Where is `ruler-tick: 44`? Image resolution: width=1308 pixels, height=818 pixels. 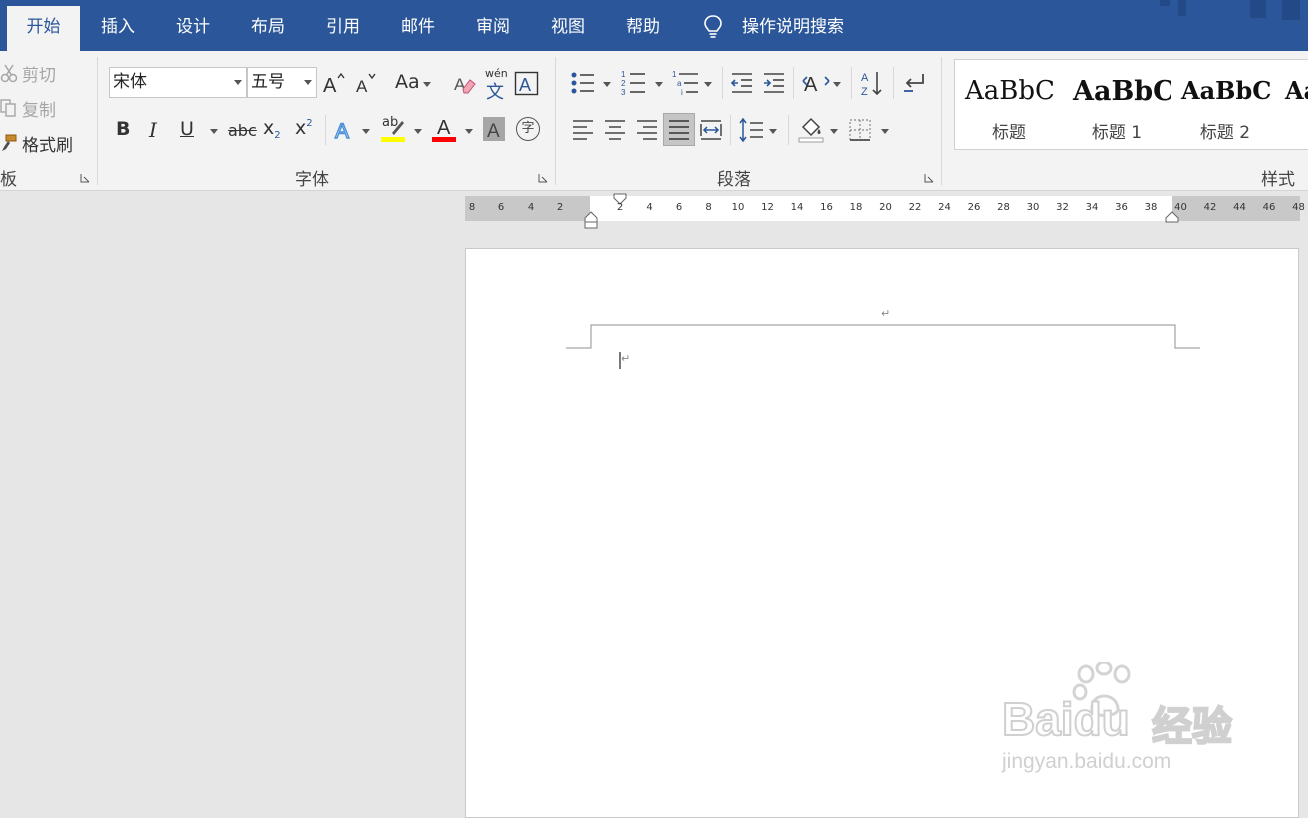
ruler-tick: 44 is located at coordinates (1239, 207).